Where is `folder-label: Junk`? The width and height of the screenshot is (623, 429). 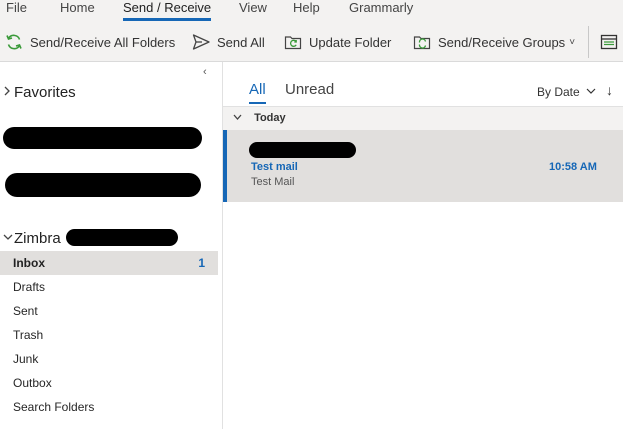
folder-label: Junk is located at coordinates (26, 359).